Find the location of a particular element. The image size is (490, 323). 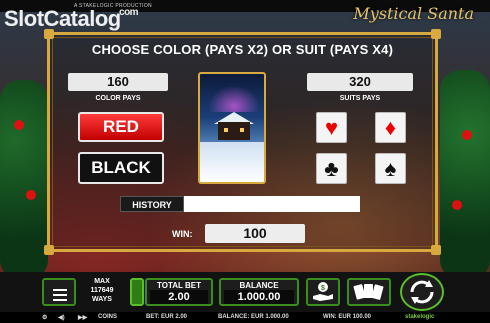

menu-button is located at coordinates (59, 292).